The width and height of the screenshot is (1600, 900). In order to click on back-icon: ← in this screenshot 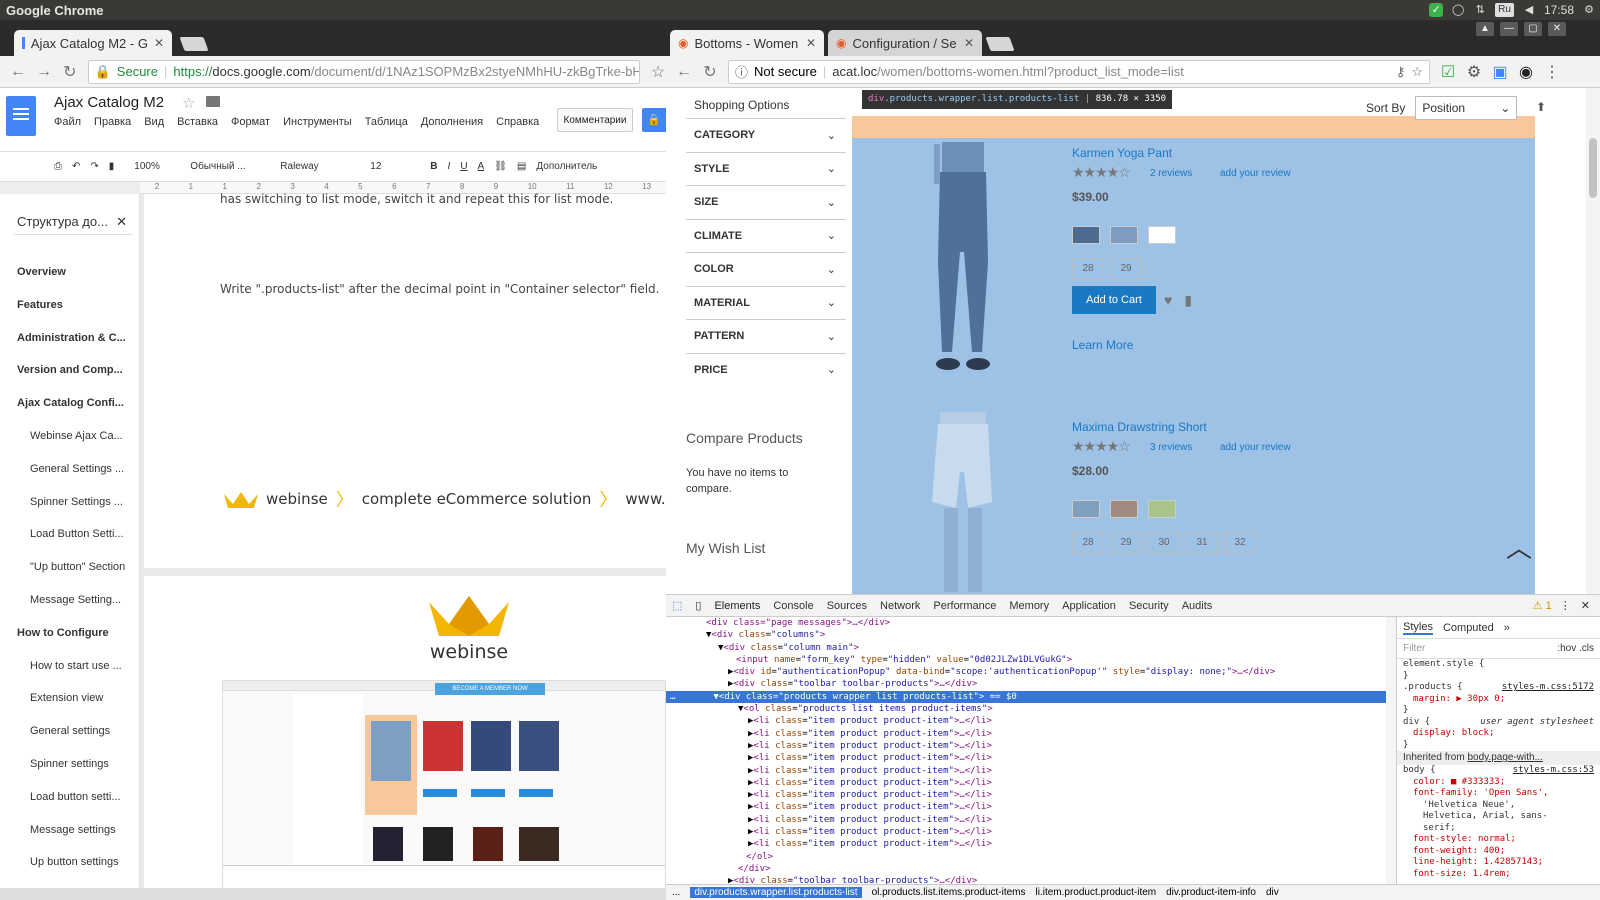, I will do `click(18, 72)`.